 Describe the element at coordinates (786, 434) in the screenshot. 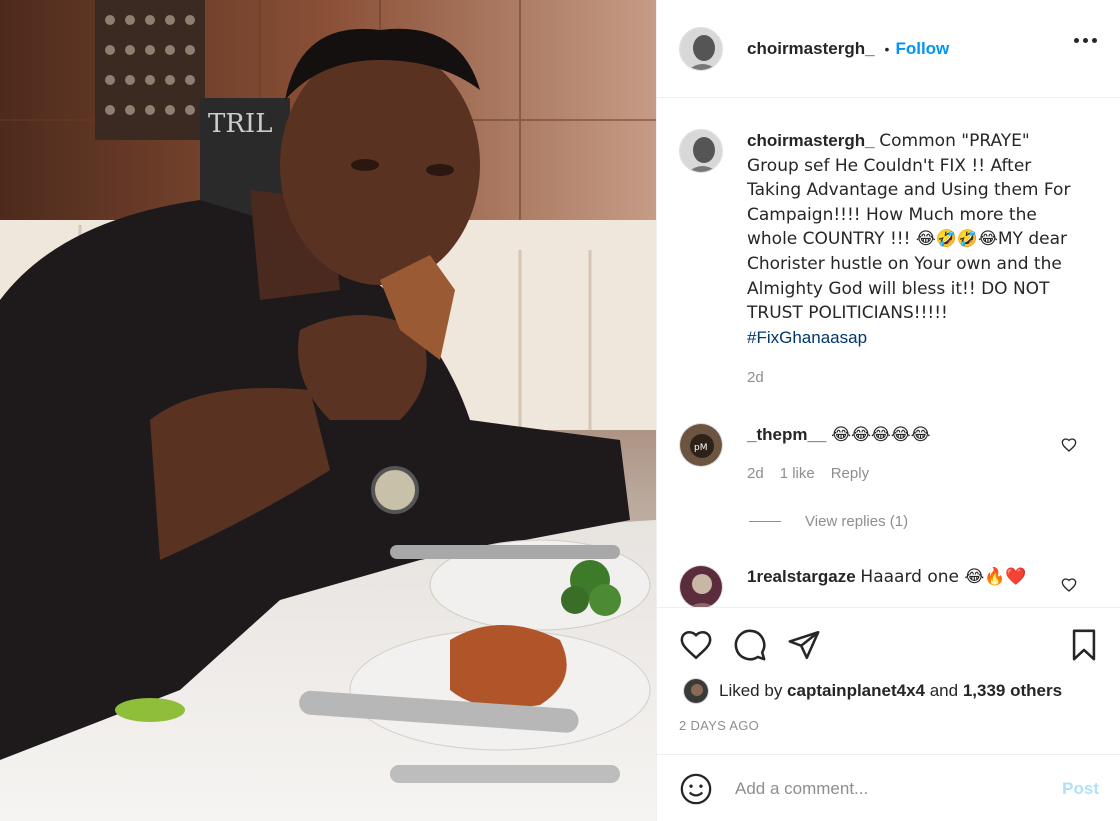

I see `comment-username: _thepm__` at that location.